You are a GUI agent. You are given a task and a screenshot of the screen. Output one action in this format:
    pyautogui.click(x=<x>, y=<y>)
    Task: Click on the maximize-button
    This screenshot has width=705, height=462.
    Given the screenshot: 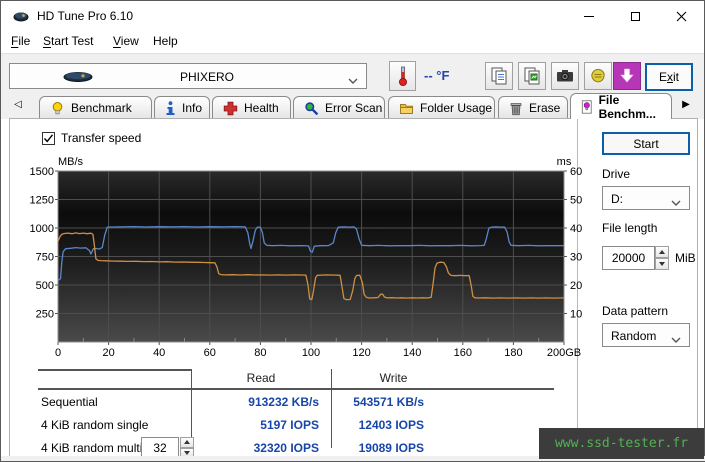 What is the action you would take?
    pyautogui.click(x=635, y=16)
    